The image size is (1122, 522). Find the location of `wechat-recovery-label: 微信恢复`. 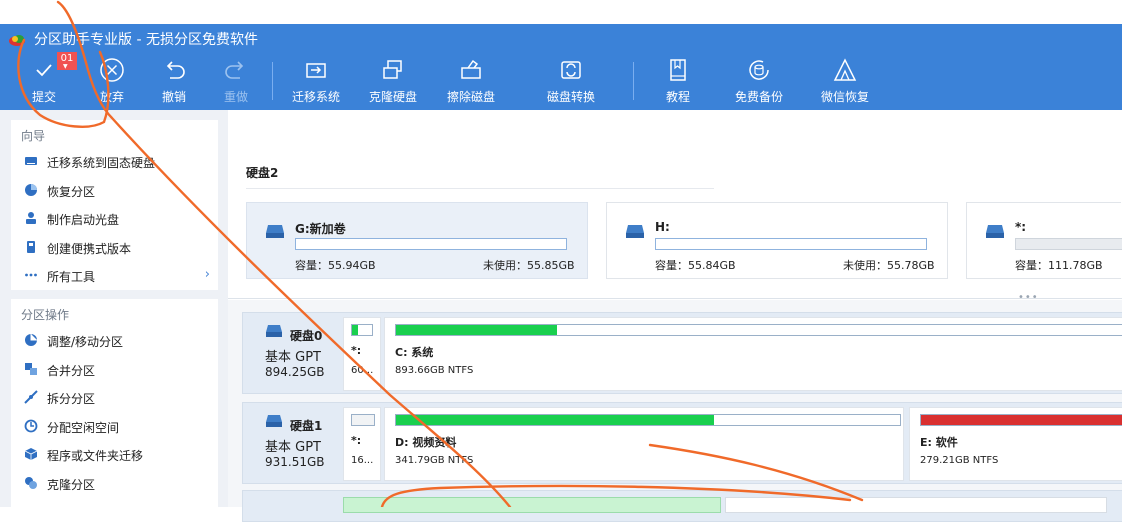

wechat-recovery-label: 微信恢复 is located at coordinates (844, 97).